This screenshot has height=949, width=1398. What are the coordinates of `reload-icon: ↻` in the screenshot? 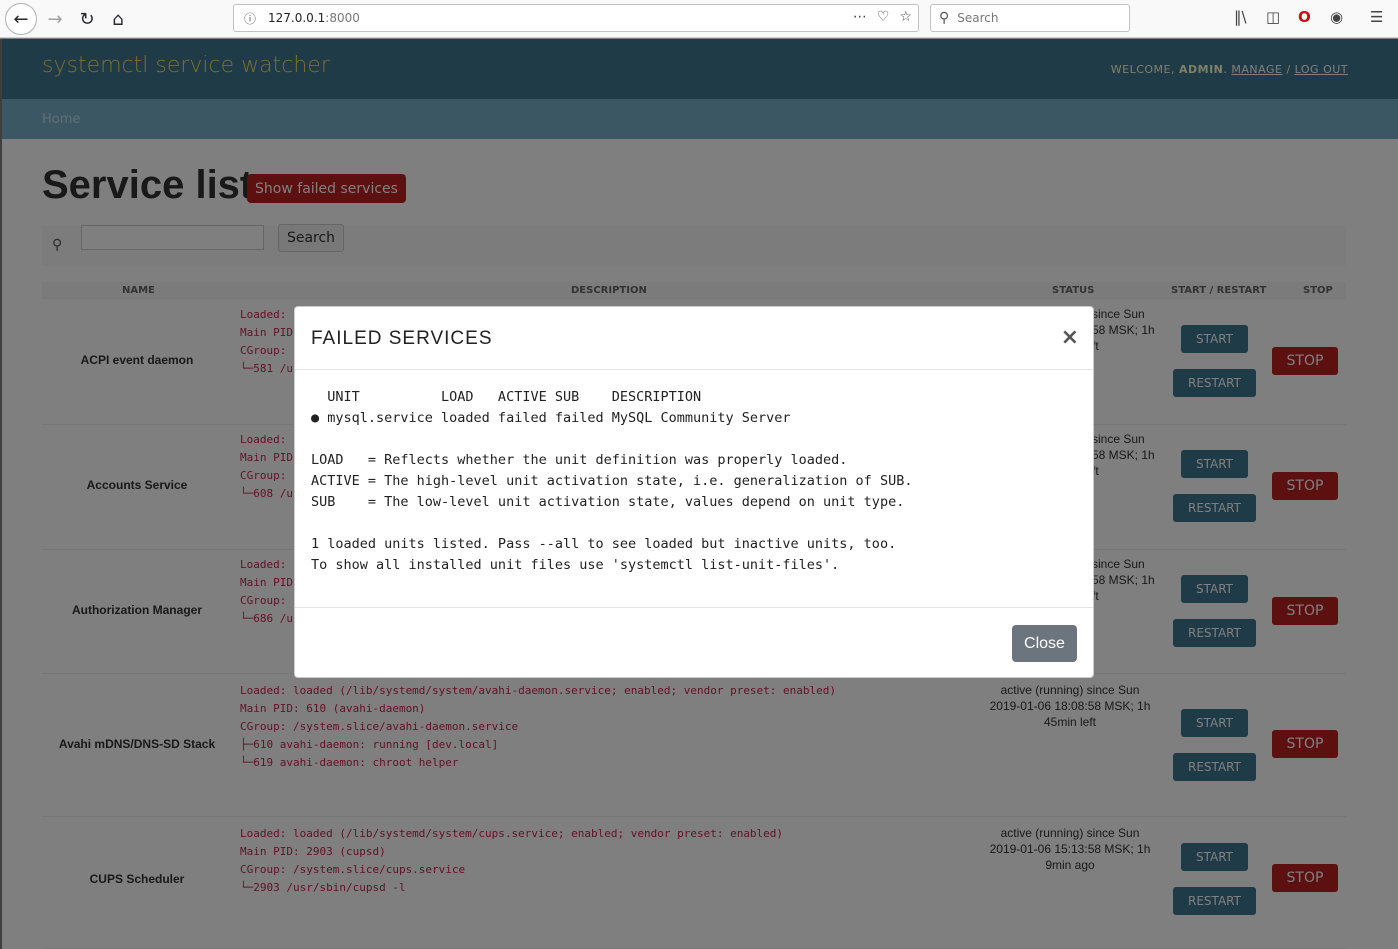 It's located at (87, 19).